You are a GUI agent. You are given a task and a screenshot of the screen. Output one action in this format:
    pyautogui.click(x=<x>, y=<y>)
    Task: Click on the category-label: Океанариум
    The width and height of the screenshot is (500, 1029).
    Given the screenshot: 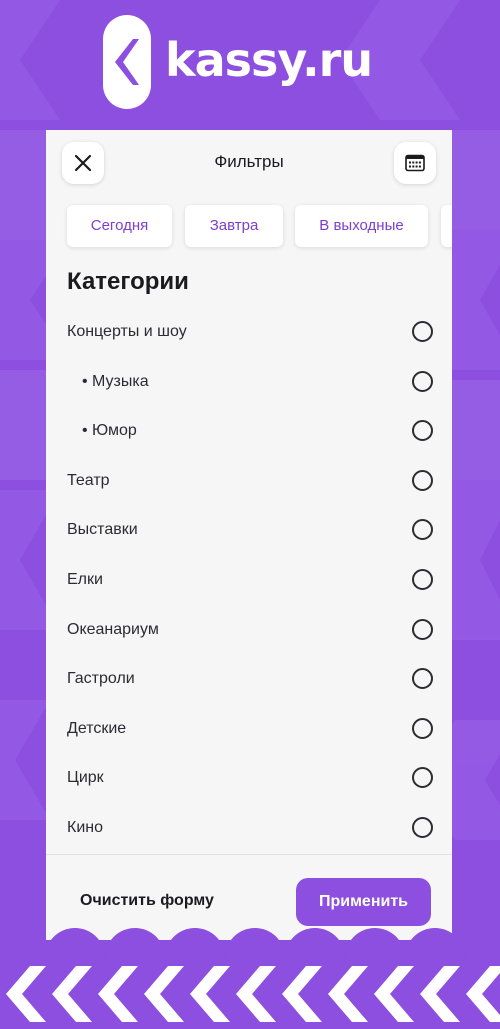 What is the action you would take?
    pyautogui.click(x=113, y=629)
    